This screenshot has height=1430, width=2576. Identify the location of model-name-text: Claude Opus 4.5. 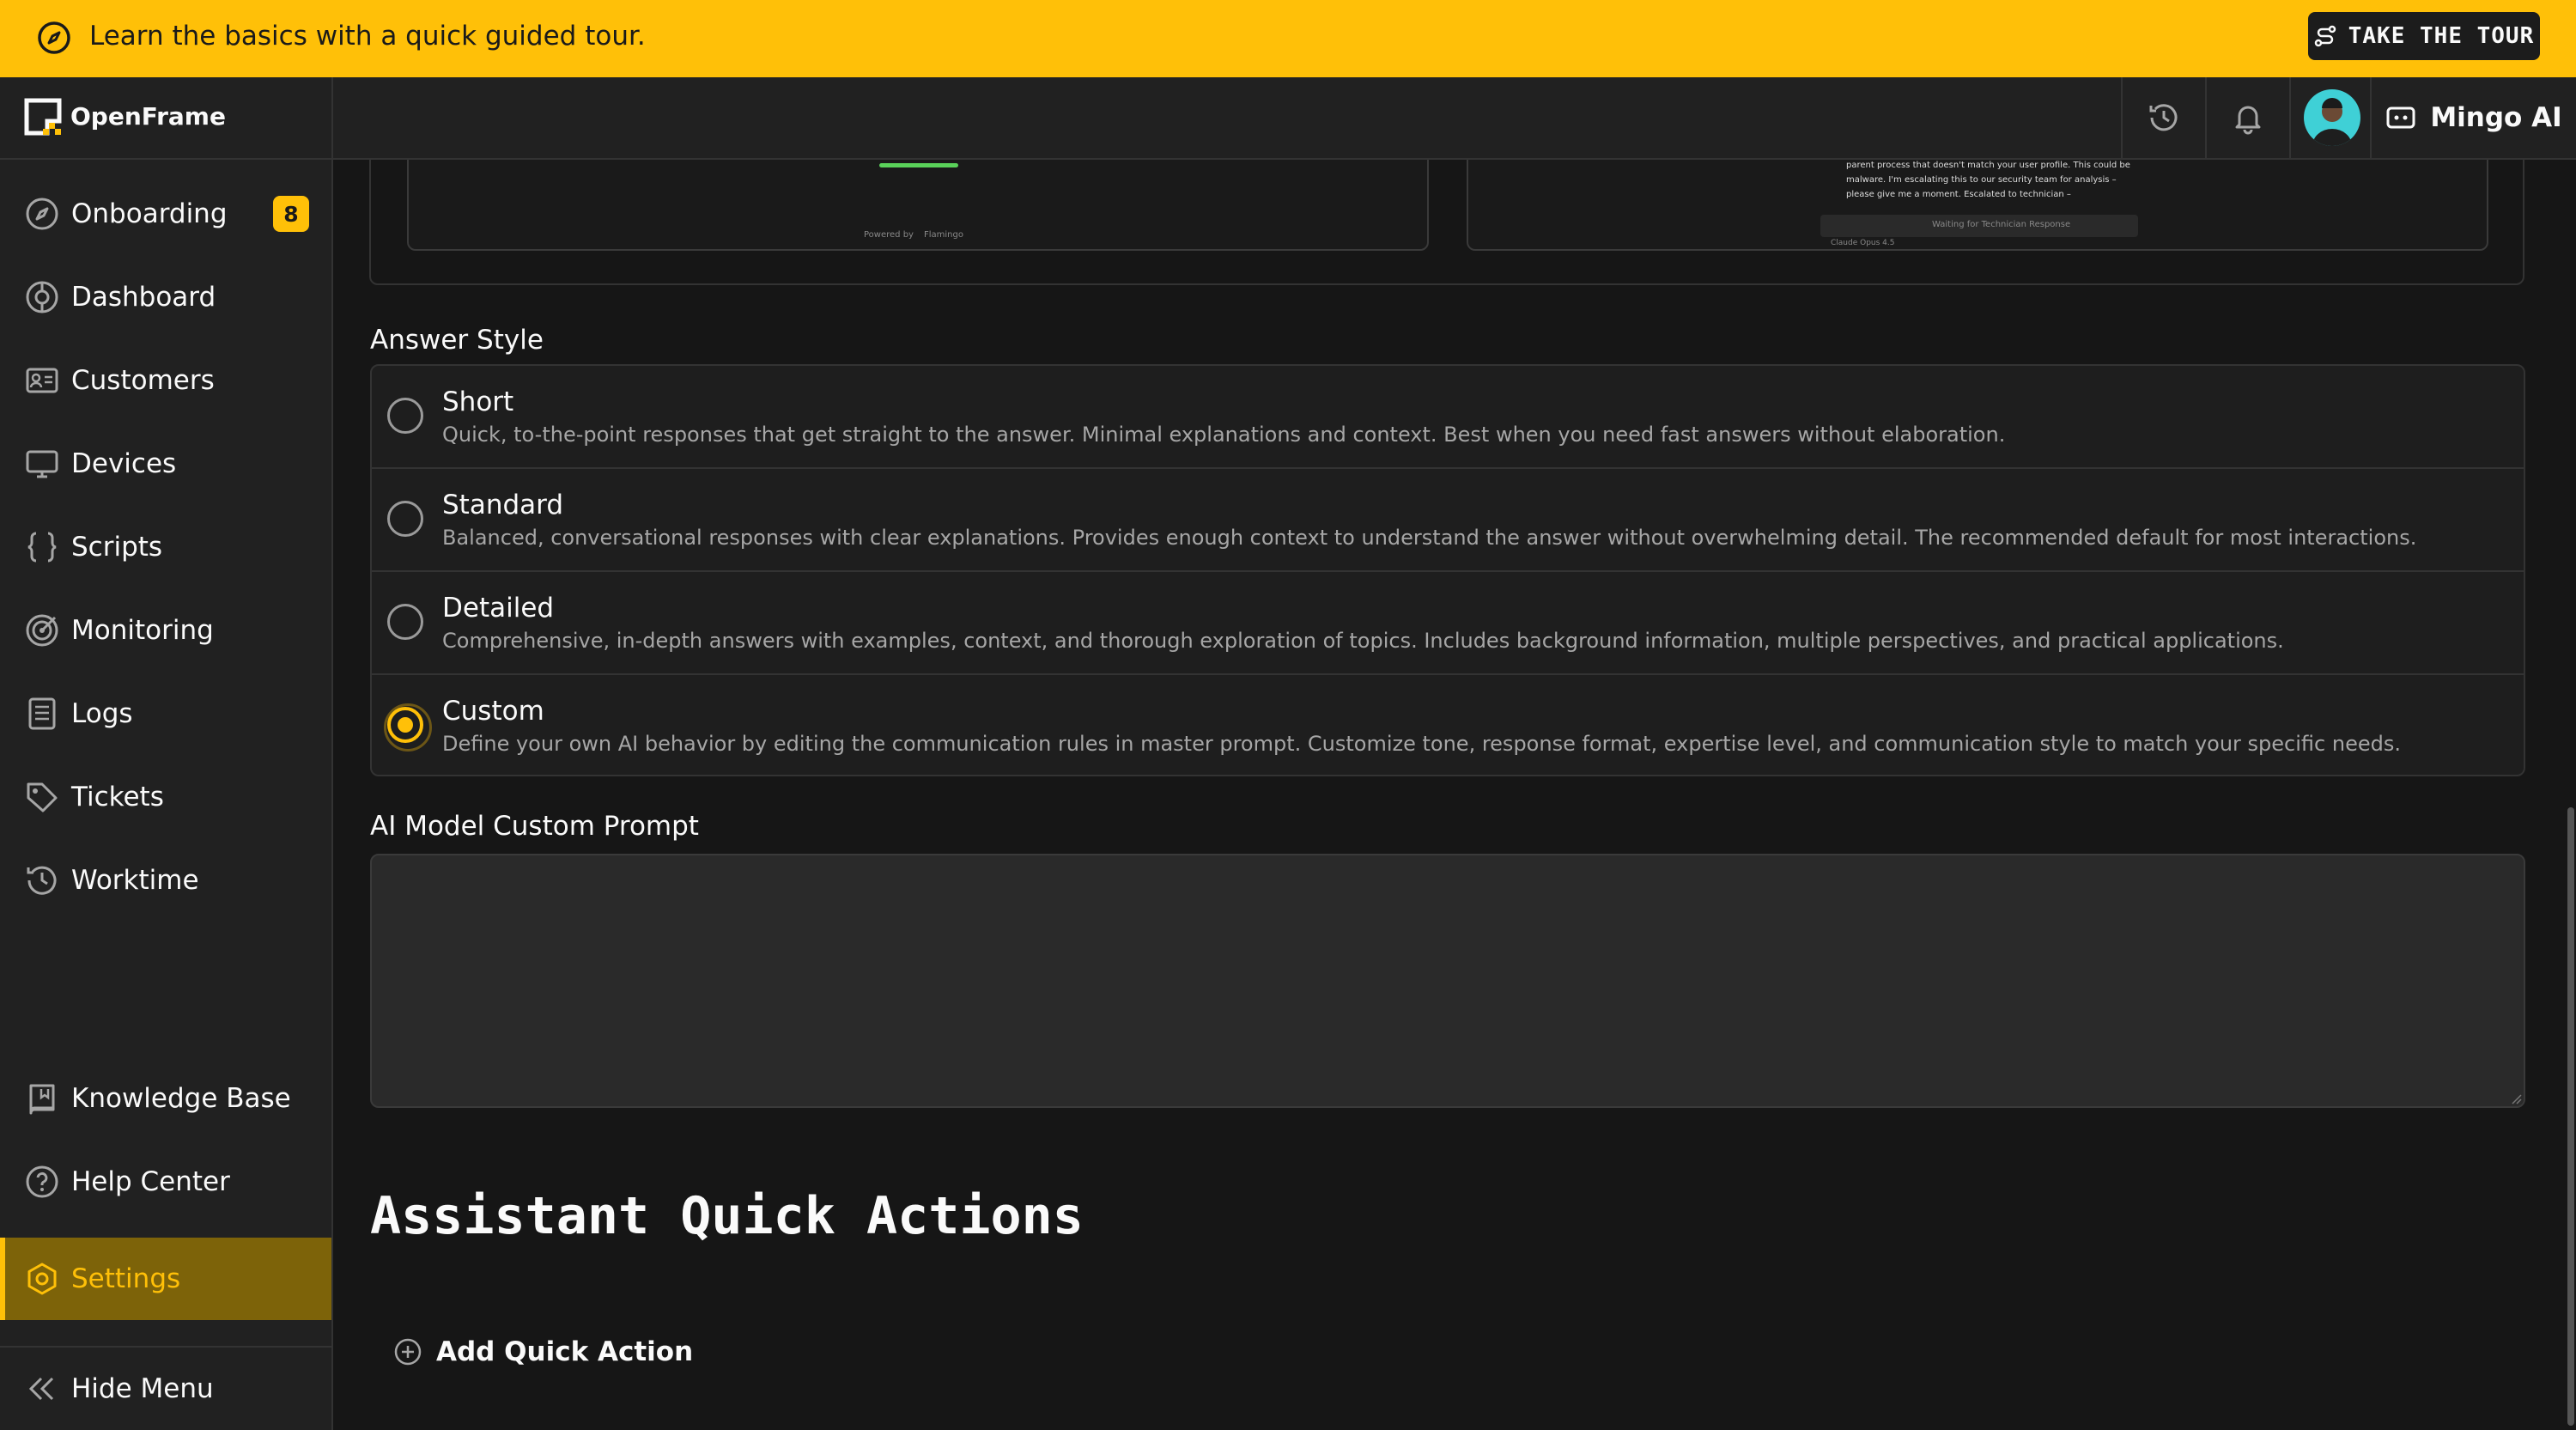
(1863, 243).